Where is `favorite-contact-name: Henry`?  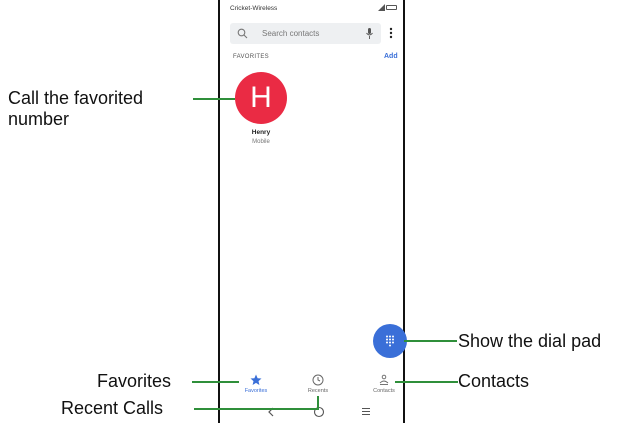
favorite-contact-name: Henry is located at coordinates (261, 132).